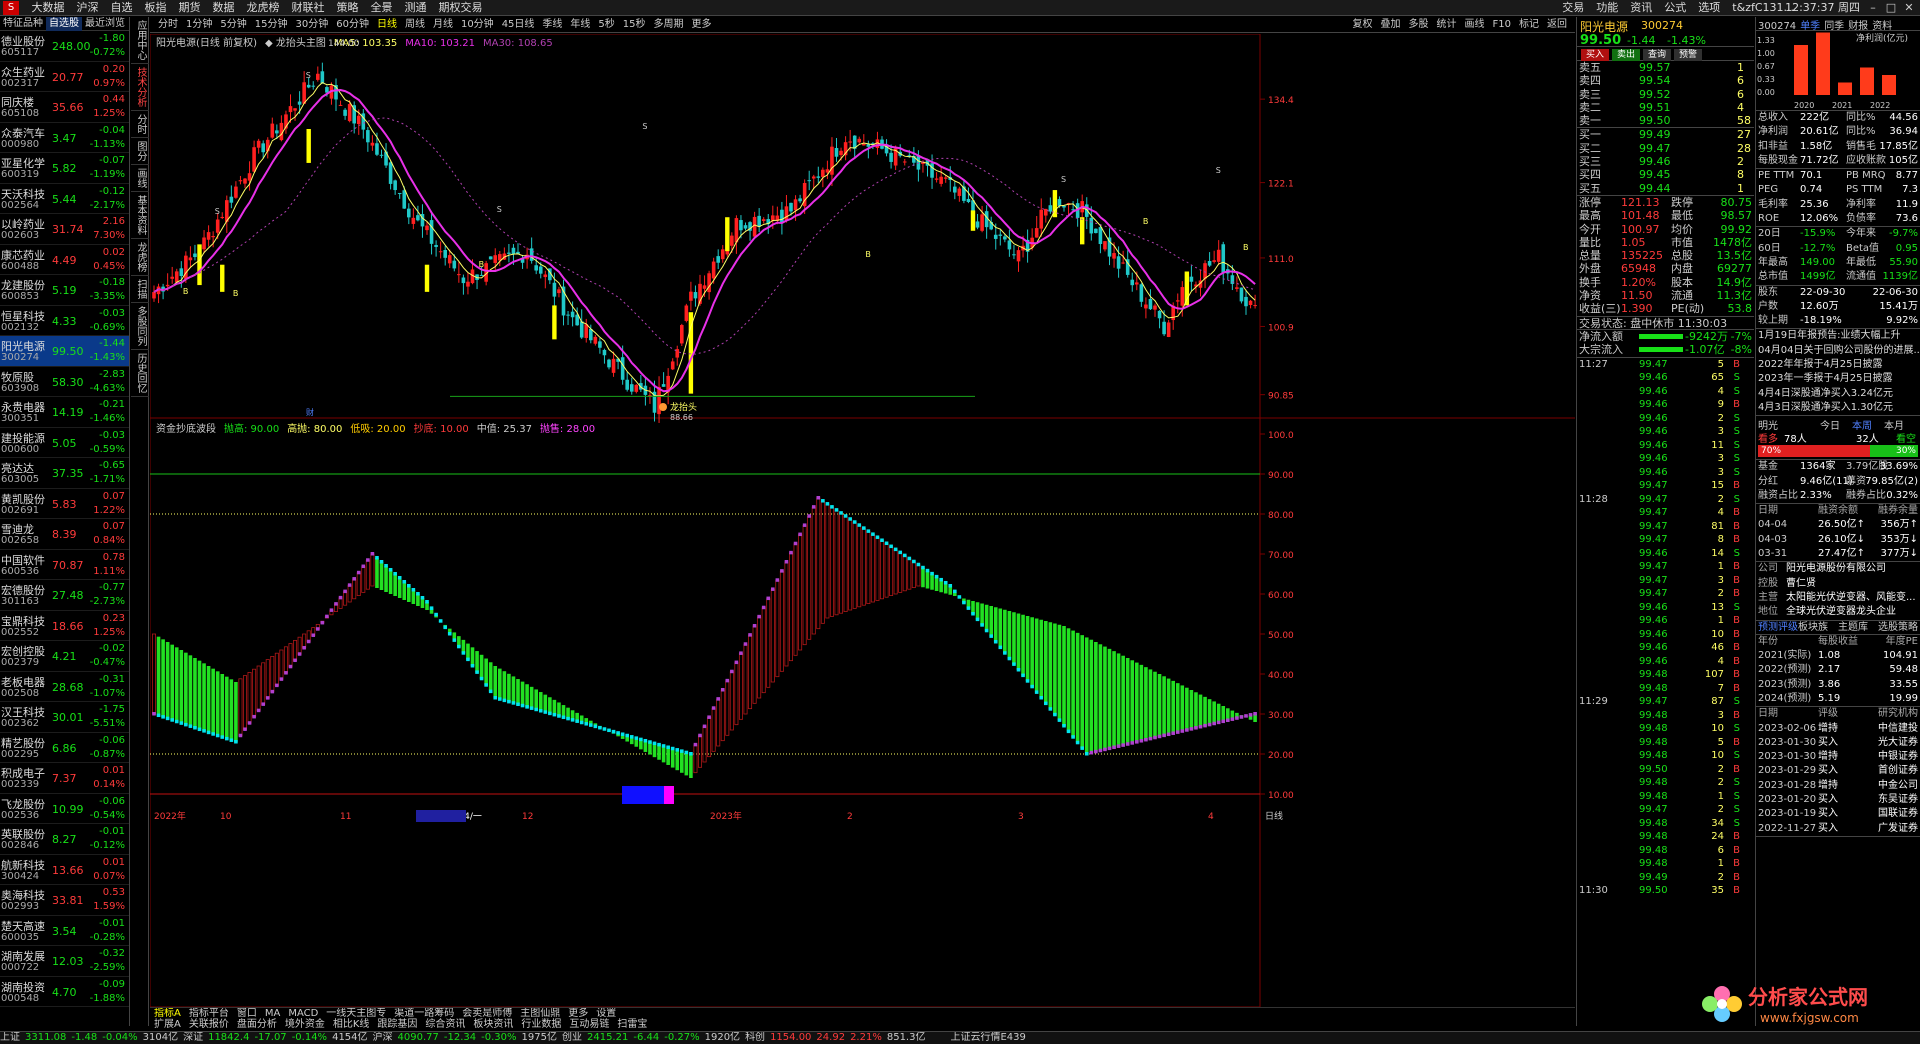  Describe the element at coordinates (634, 24) in the screenshot. I see `period-button: 15秒` at that location.